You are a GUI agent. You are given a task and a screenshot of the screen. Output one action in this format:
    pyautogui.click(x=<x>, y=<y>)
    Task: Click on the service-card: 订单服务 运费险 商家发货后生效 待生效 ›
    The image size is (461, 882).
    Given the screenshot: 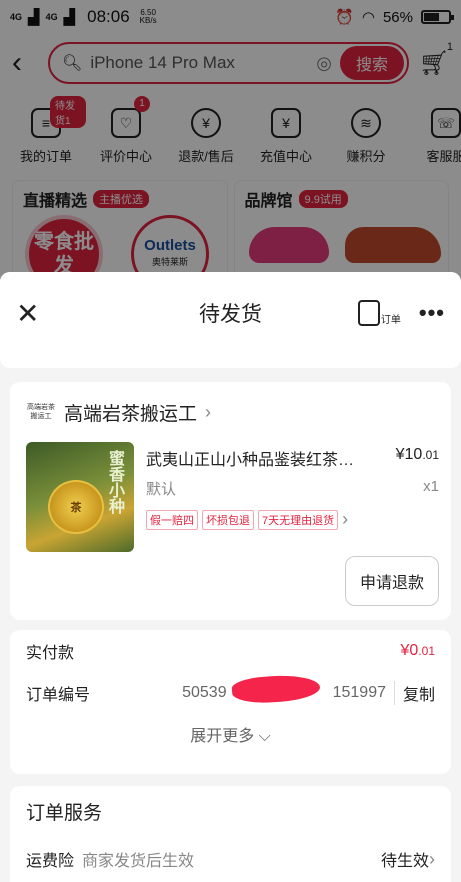 What is the action you would take?
    pyautogui.click(x=230, y=834)
    